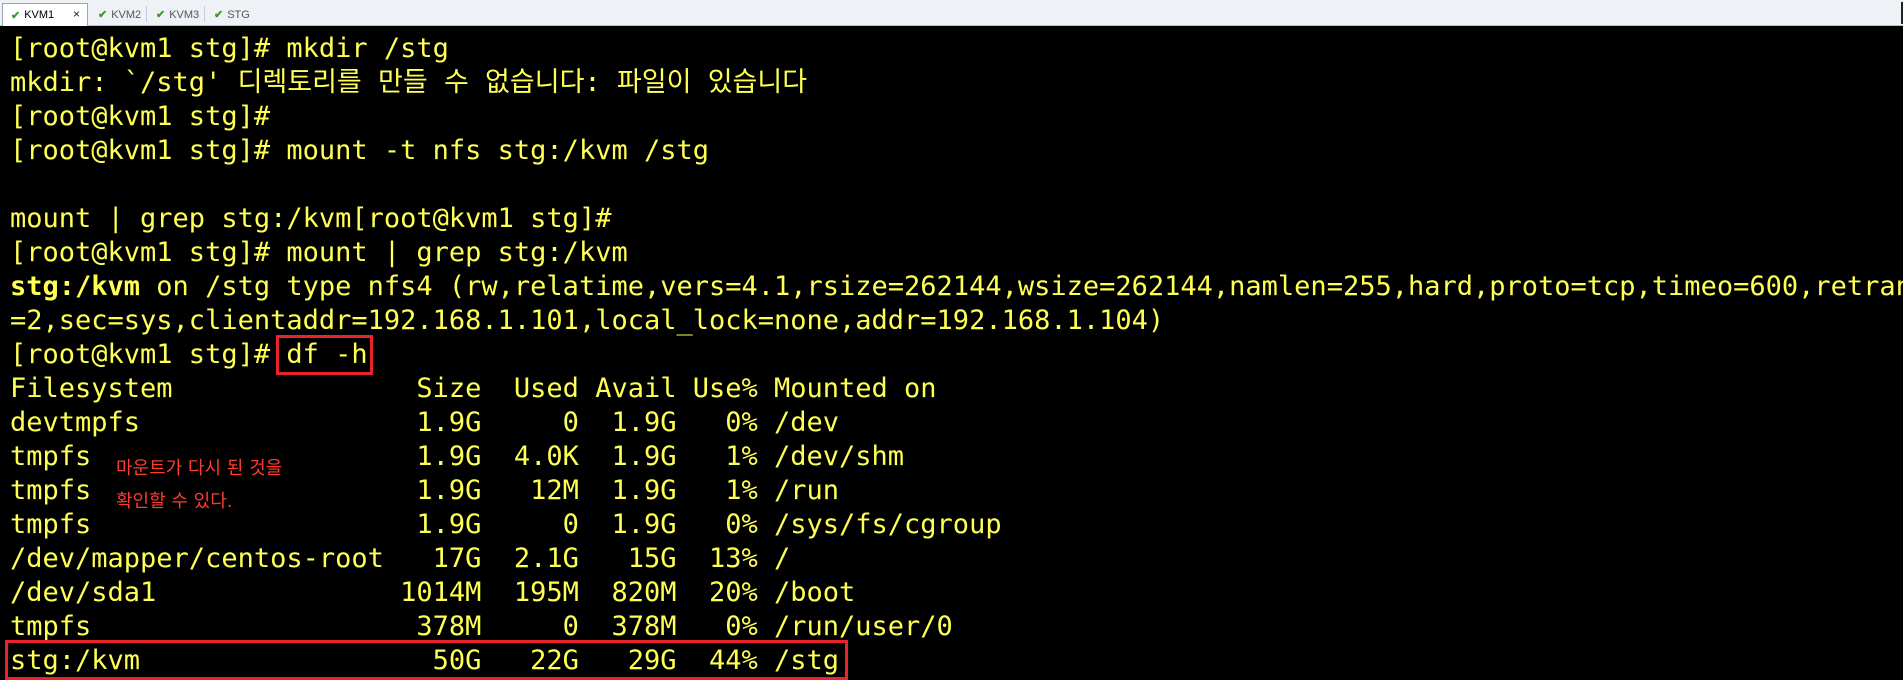 The height and width of the screenshot is (680, 1903). I want to click on terminal-line: [root@kvm1 stg]# mkdir /stg, so click(229, 48).